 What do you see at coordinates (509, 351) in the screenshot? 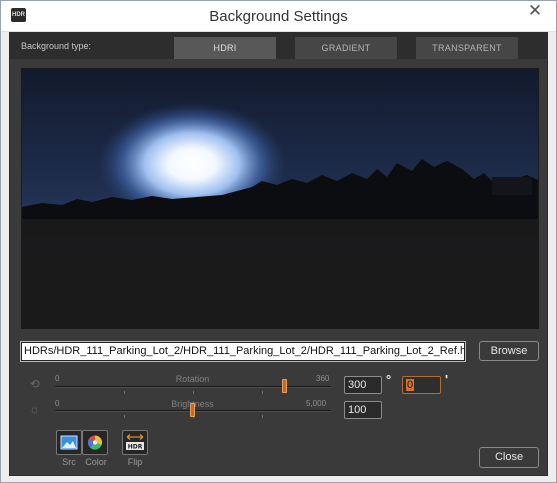
I see `browse-button: Browse` at bounding box center [509, 351].